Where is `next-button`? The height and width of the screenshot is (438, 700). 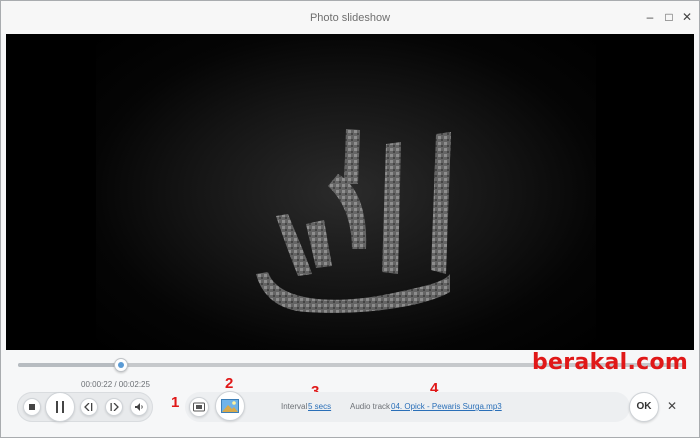
next-button is located at coordinates (114, 407).